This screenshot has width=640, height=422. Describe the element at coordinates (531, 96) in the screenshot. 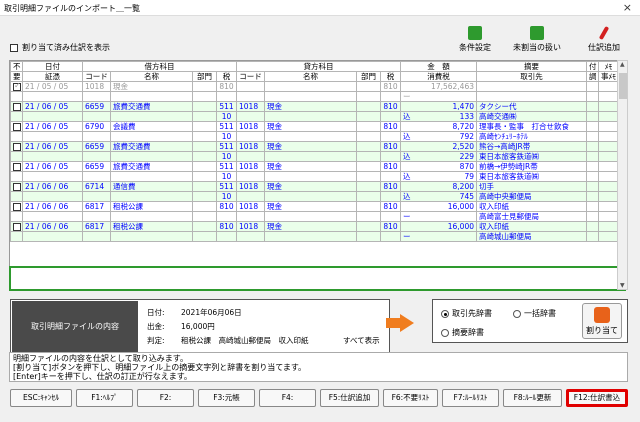

I see `partner` at that location.